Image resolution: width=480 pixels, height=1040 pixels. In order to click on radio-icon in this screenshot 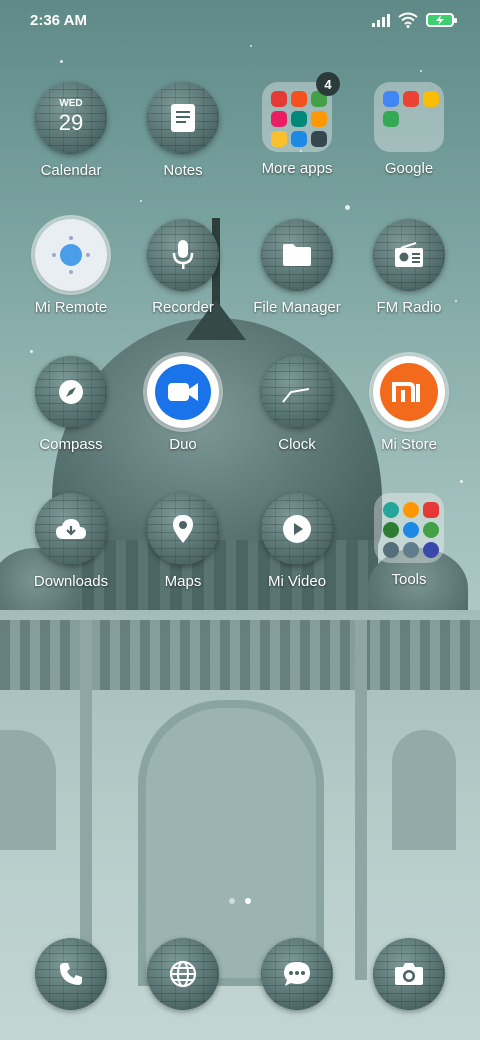, I will do `click(409, 255)`.